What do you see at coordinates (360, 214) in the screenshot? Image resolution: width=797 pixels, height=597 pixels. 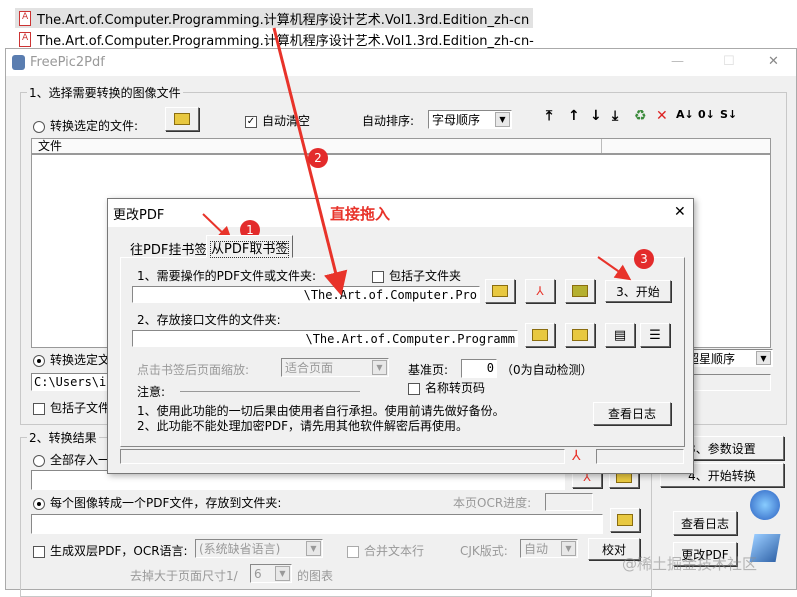 I see `drag-hint-text: 直接拖入` at bounding box center [360, 214].